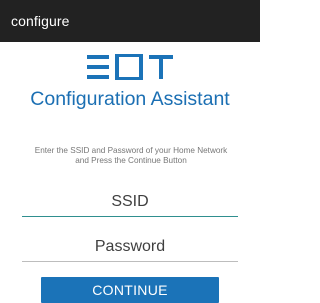 The height and width of the screenshot is (303, 320). I want to click on continue-button: CONTINUE, so click(130, 290).